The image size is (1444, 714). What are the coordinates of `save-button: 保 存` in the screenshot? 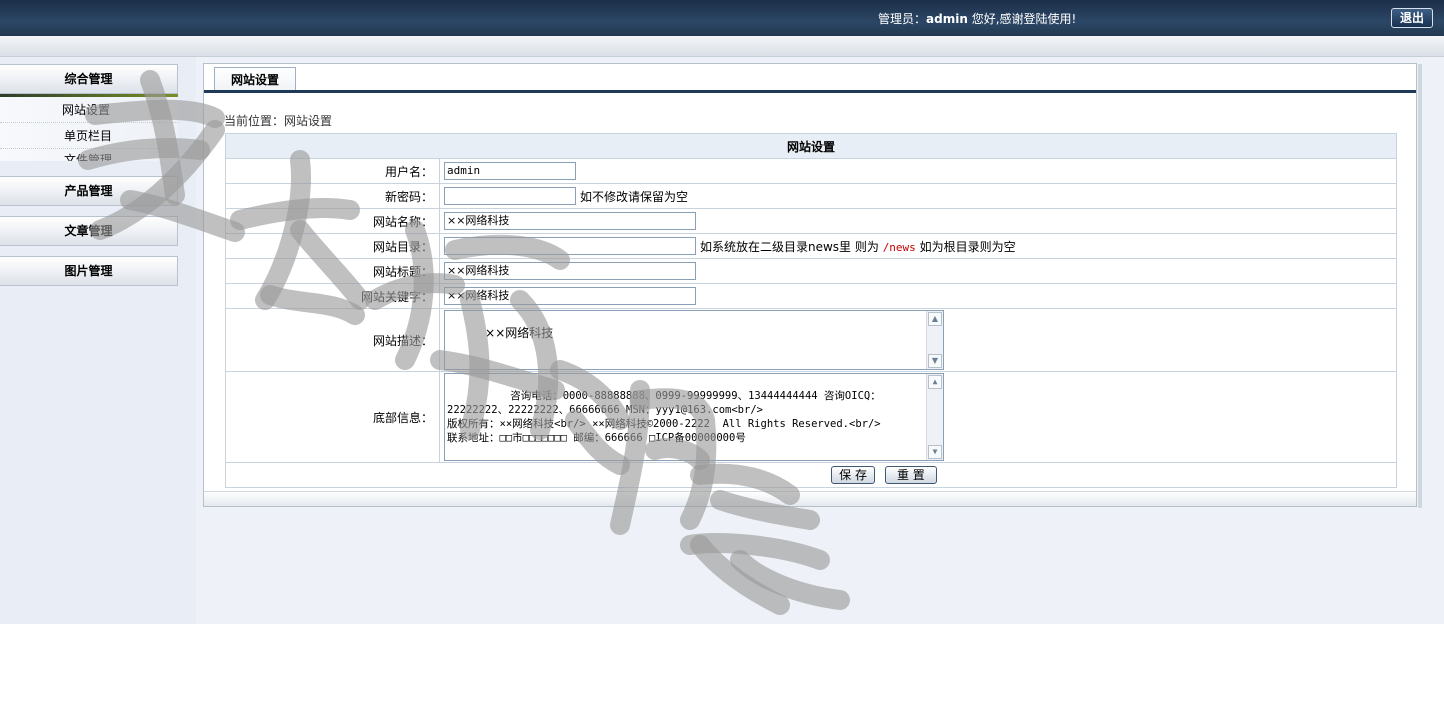 It's located at (853, 475).